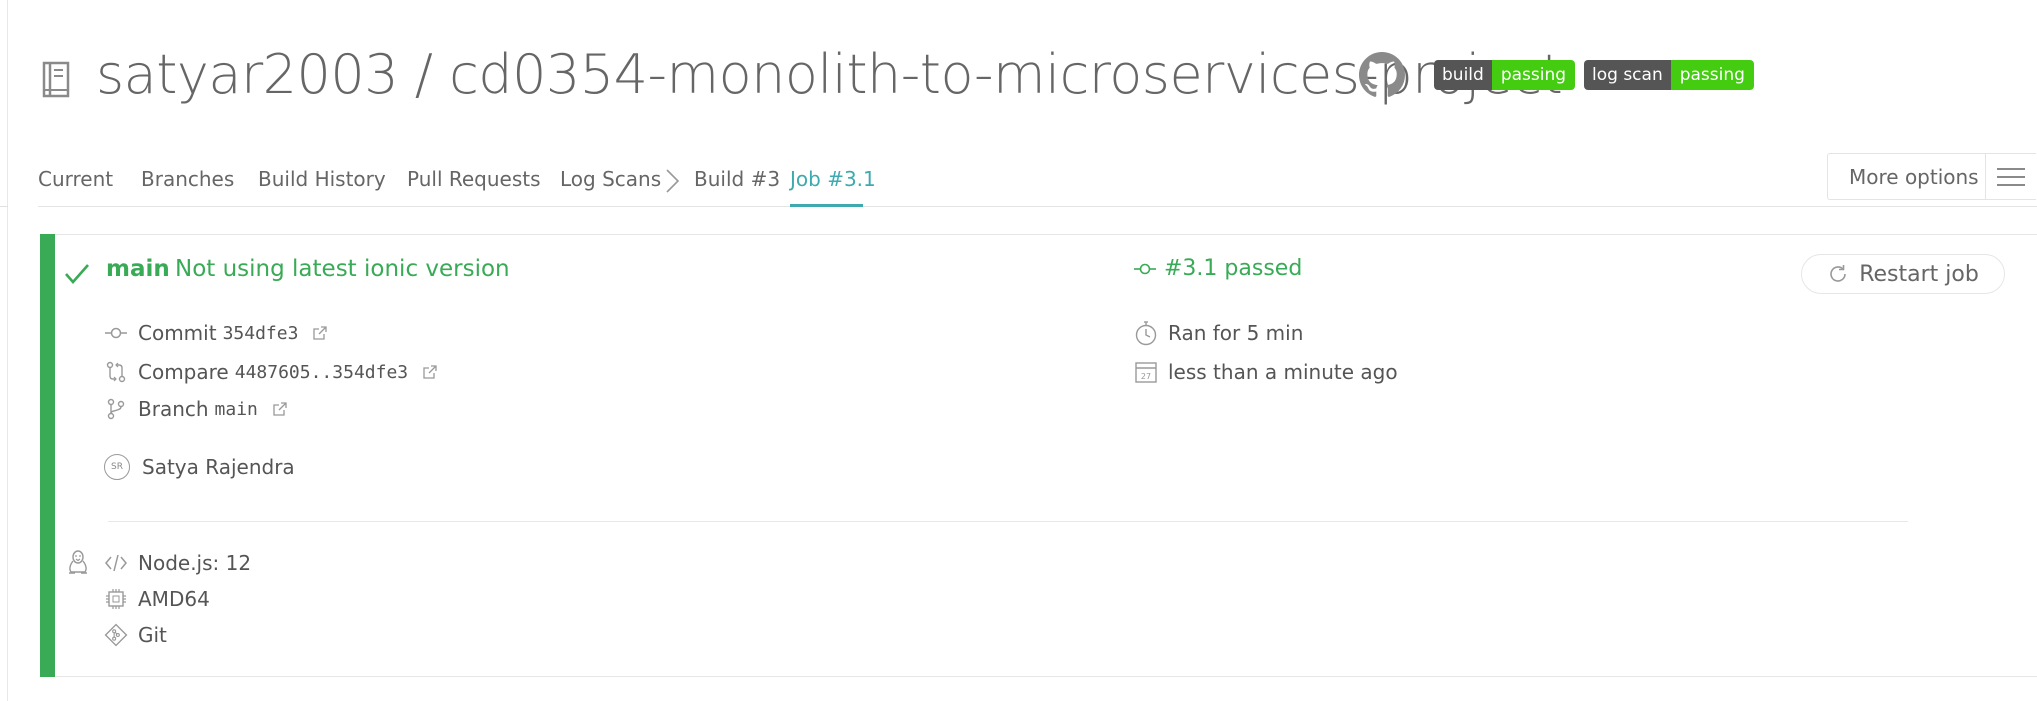 The image size is (2037, 701). Describe the element at coordinates (1146, 333) in the screenshot. I see `stopwatch-icon` at that location.